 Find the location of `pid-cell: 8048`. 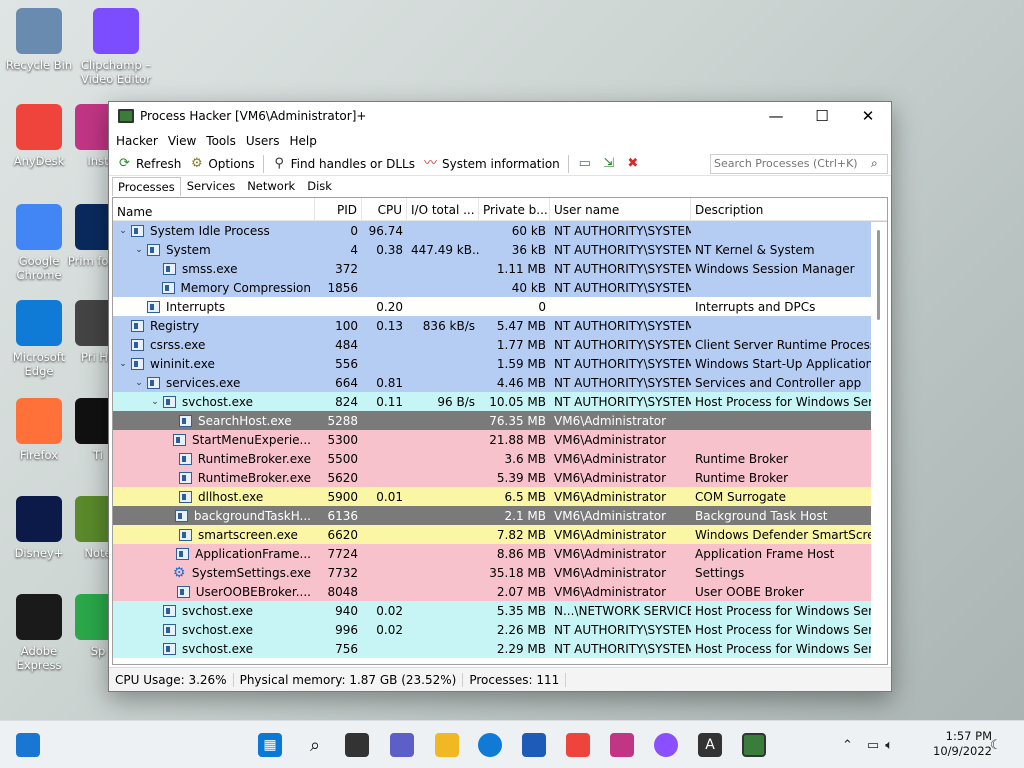

pid-cell: 8048 is located at coordinates (342, 591).